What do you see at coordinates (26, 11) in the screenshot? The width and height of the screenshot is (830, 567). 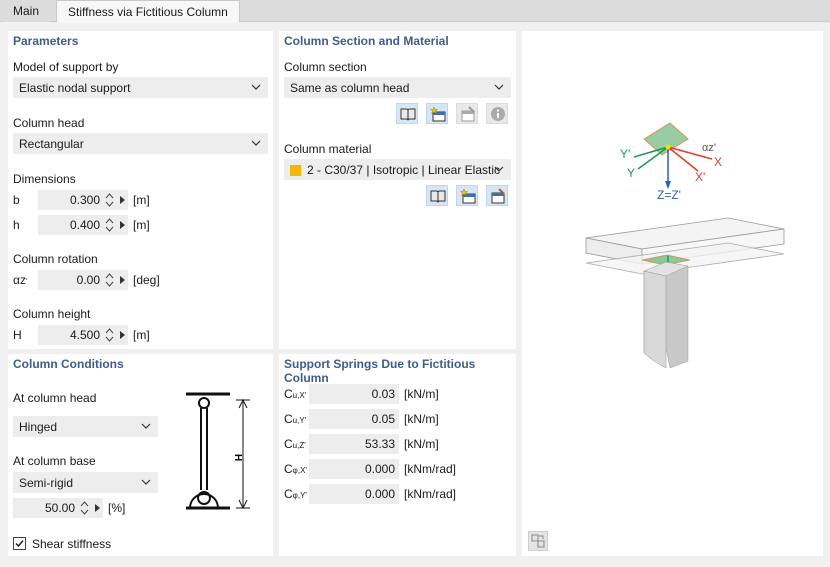 I see `tab-main: Main` at bounding box center [26, 11].